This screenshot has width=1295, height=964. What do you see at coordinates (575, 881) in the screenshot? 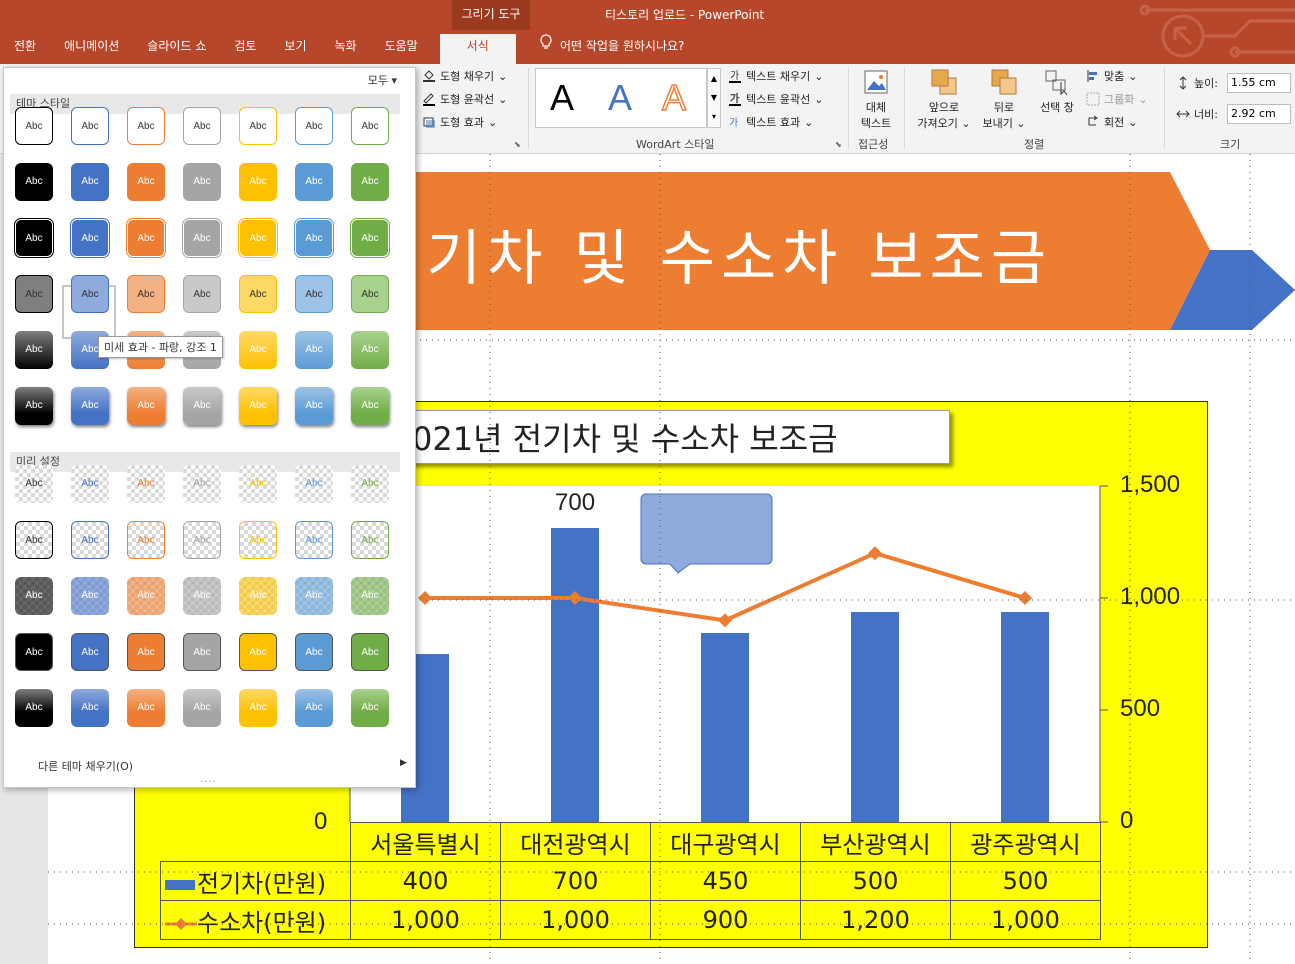
I see `value-cell: 700` at bounding box center [575, 881].